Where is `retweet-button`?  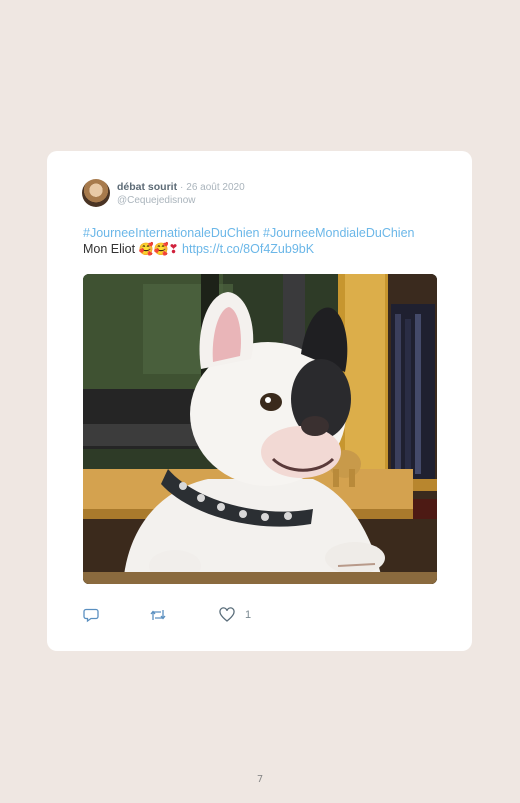 retweet-button is located at coordinates (158, 615).